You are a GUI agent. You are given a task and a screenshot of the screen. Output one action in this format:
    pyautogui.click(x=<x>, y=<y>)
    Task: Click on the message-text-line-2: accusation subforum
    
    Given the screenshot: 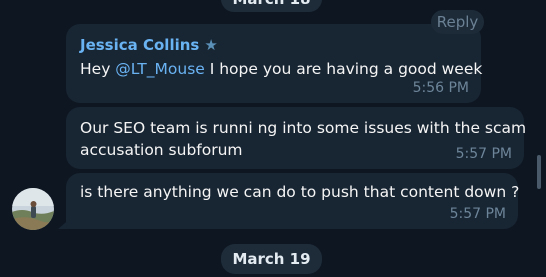 What is the action you would take?
    pyautogui.click(x=161, y=150)
    